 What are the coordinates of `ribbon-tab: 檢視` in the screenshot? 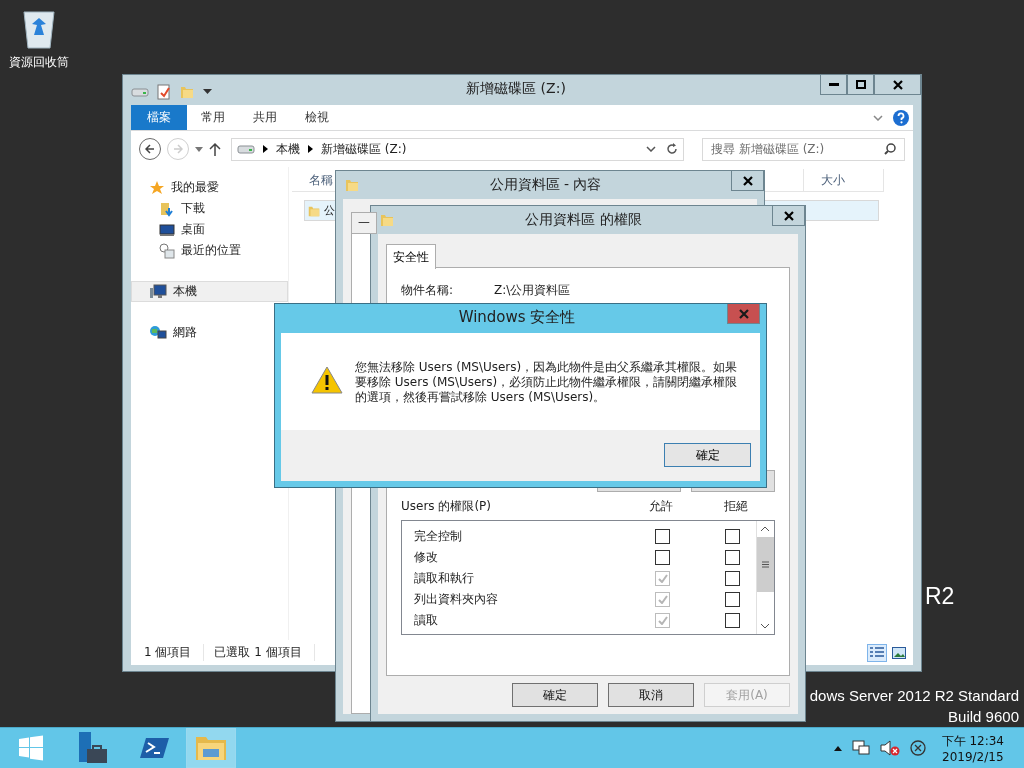 It's located at (317, 117).